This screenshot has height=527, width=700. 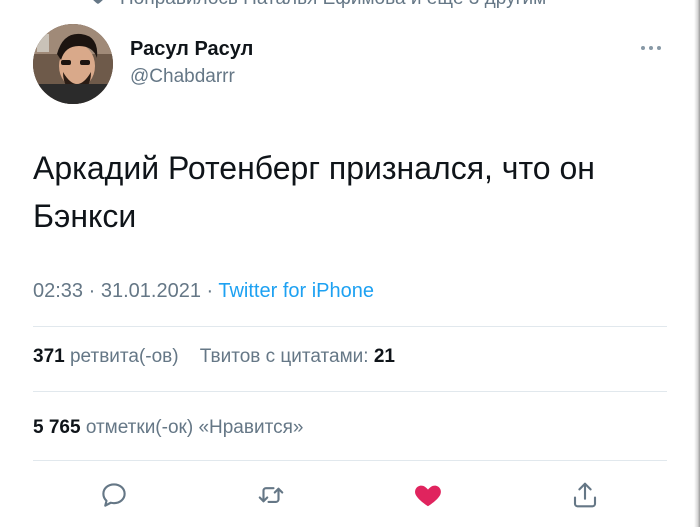 I want to click on more-icon, so click(x=651, y=48).